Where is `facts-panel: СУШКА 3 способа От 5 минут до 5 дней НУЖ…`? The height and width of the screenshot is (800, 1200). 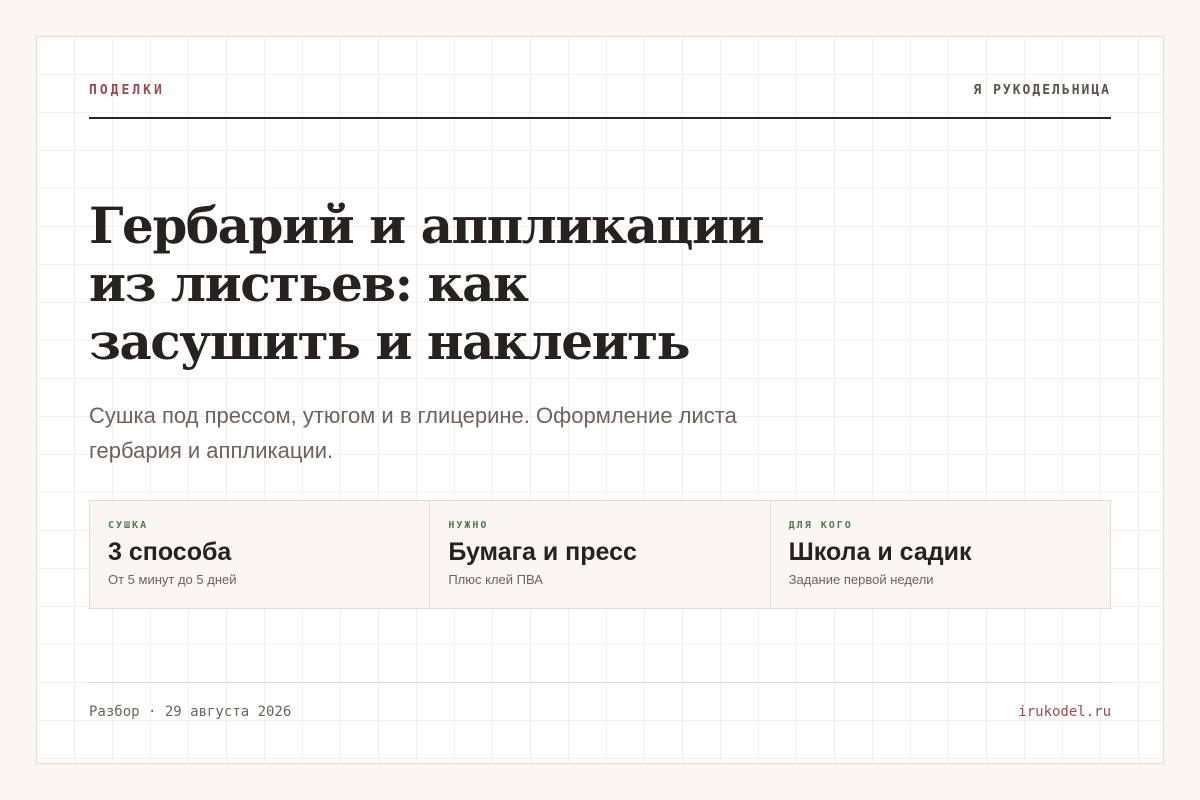
facts-panel: СУШКА 3 способа От 5 минут до 5 дней НУЖ… is located at coordinates (600, 554).